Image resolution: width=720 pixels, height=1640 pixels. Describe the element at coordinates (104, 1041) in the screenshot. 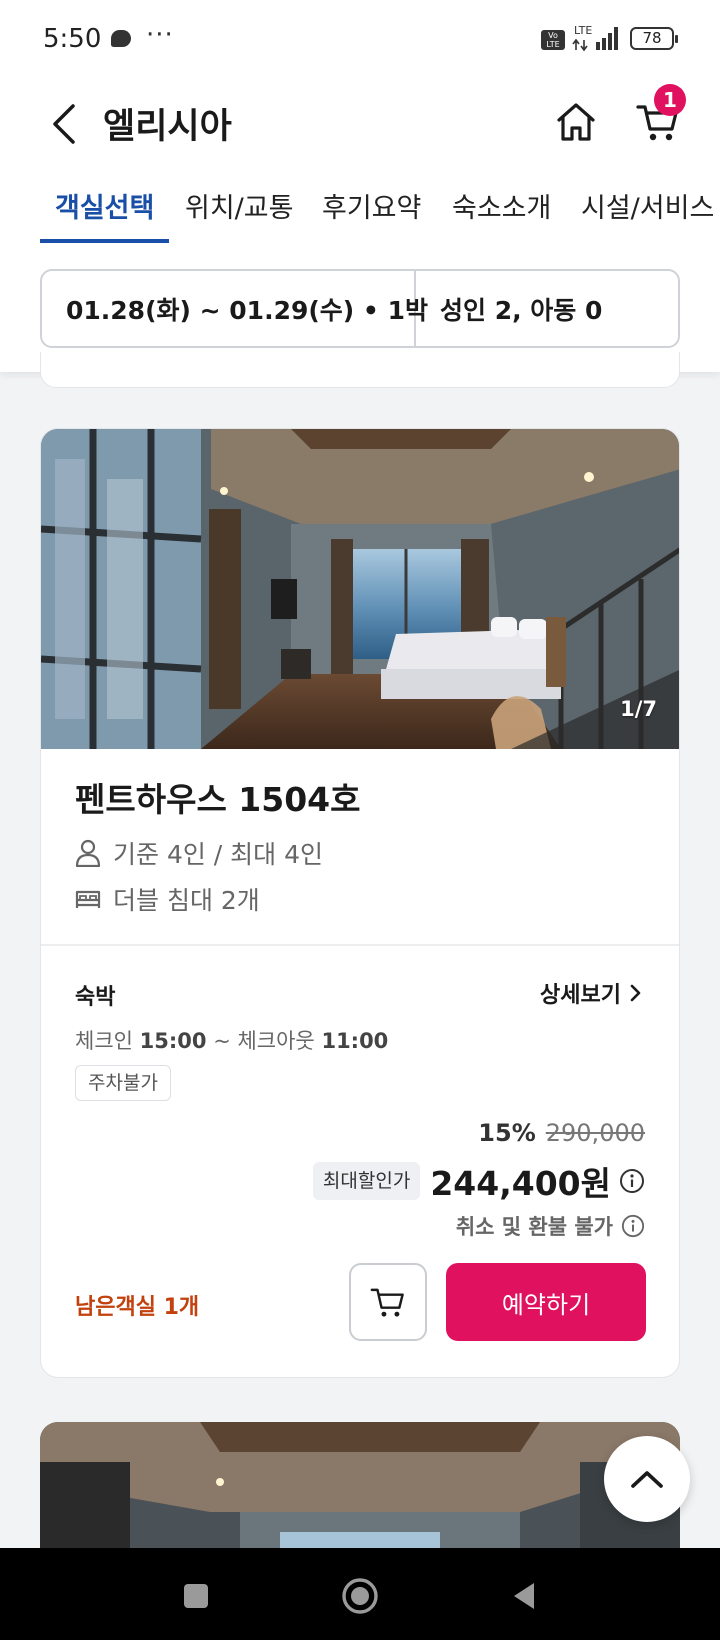

I see `checkin-label: 체크인` at that location.